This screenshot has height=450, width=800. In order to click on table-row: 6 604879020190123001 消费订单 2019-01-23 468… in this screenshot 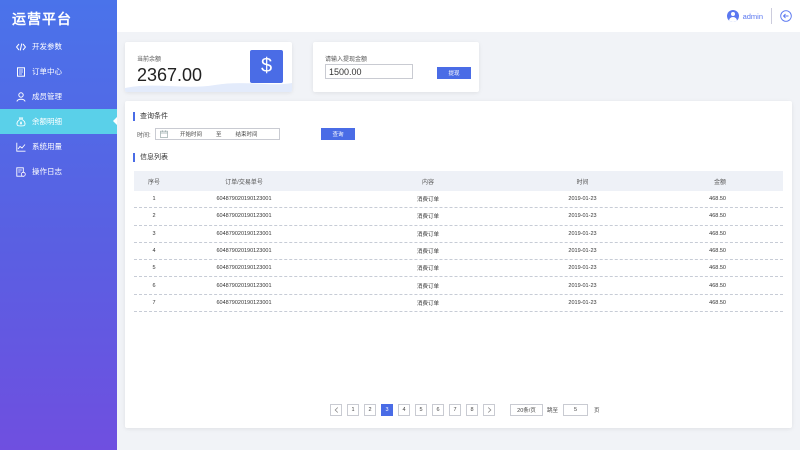, I will do `click(458, 286)`.